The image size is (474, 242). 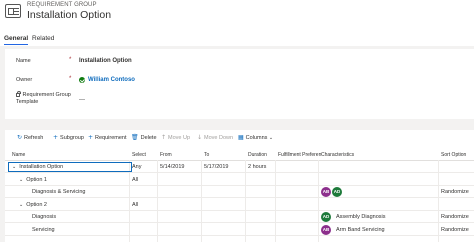 I want to click on name-label: Name, so click(x=23, y=61).